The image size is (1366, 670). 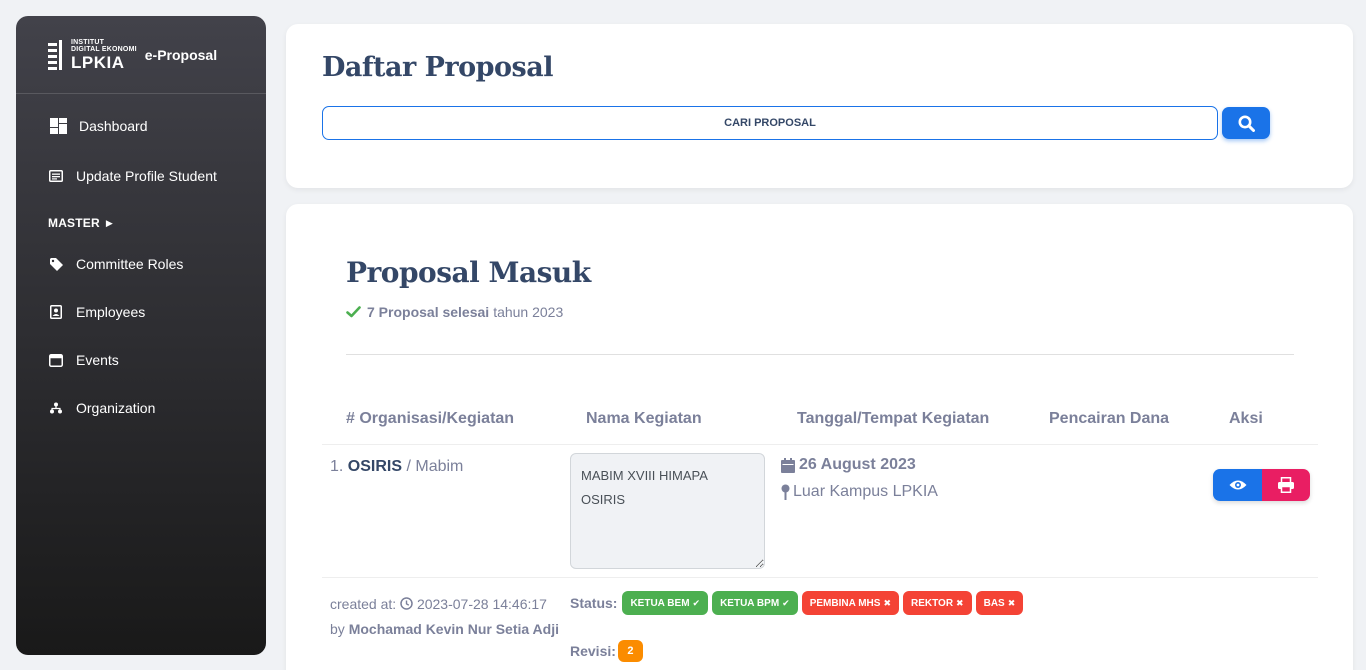 I want to click on section-title: Proposal Masuk, so click(x=468, y=272).